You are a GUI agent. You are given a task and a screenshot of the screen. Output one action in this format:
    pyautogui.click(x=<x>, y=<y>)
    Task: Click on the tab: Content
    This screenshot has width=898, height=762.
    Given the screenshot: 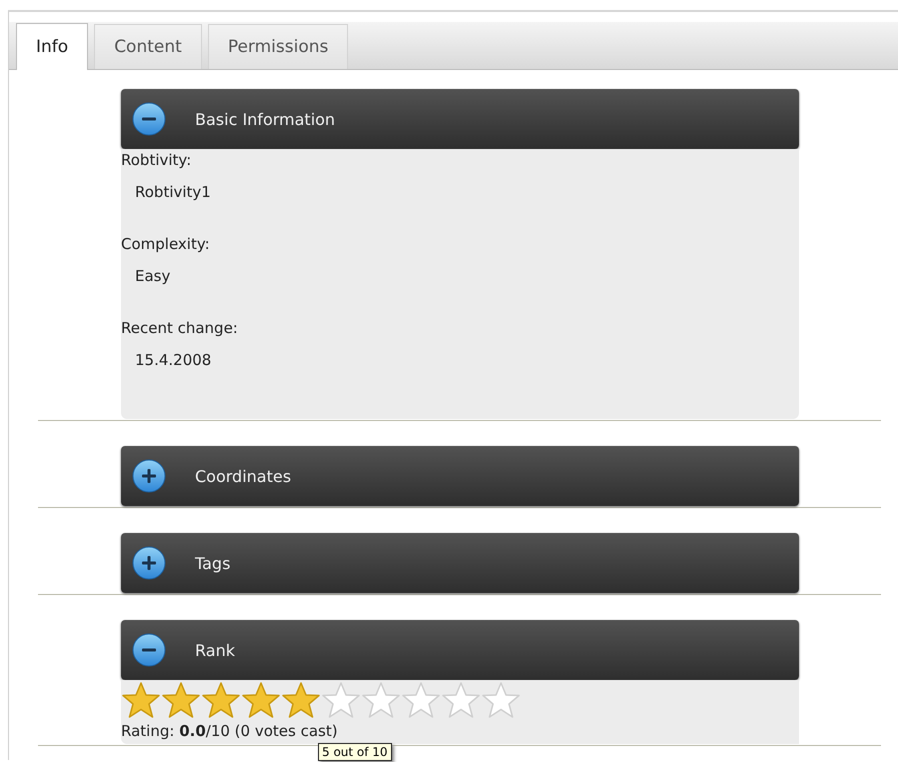 What is the action you would take?
    pyautogui.click(x=148, y=46)
    